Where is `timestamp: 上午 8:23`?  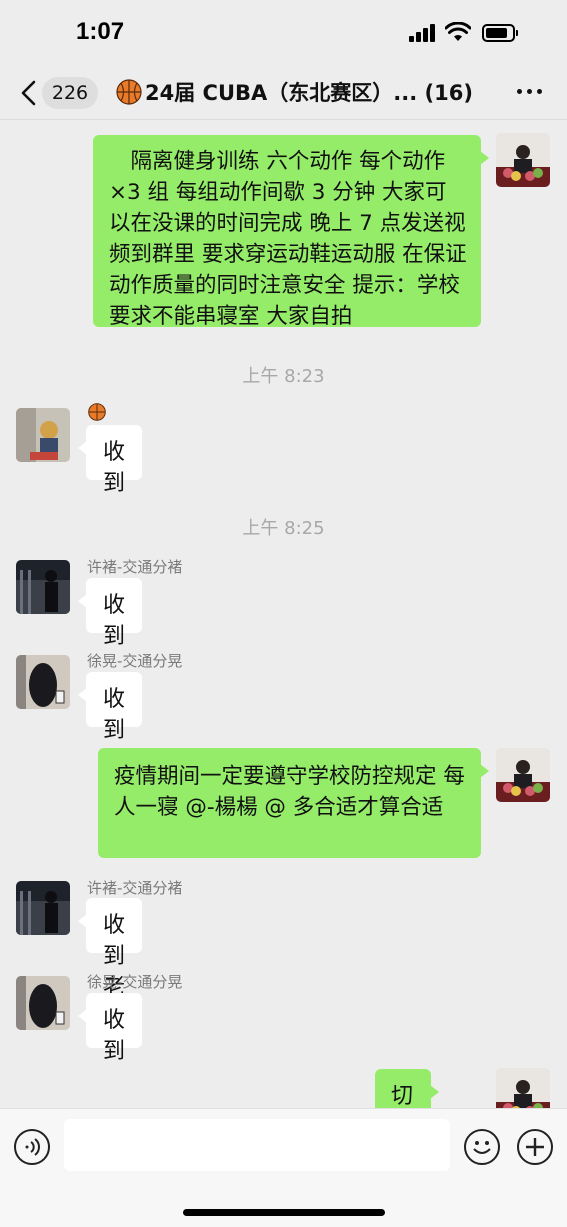 timestamp: 上午 8:23 is located at coordinates (283, 376).